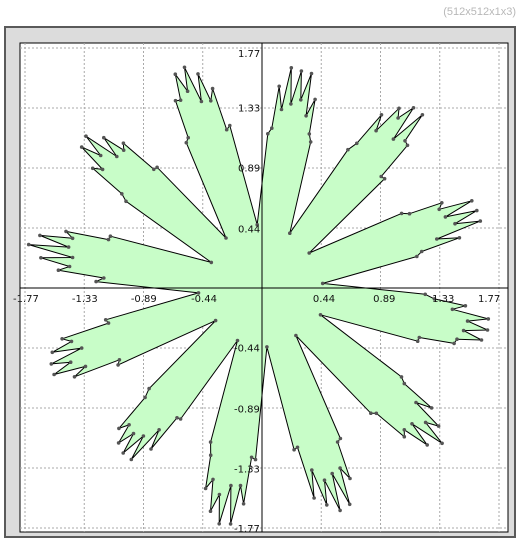  I want to click on y-tick-label: -1.33, so click(247, 469).